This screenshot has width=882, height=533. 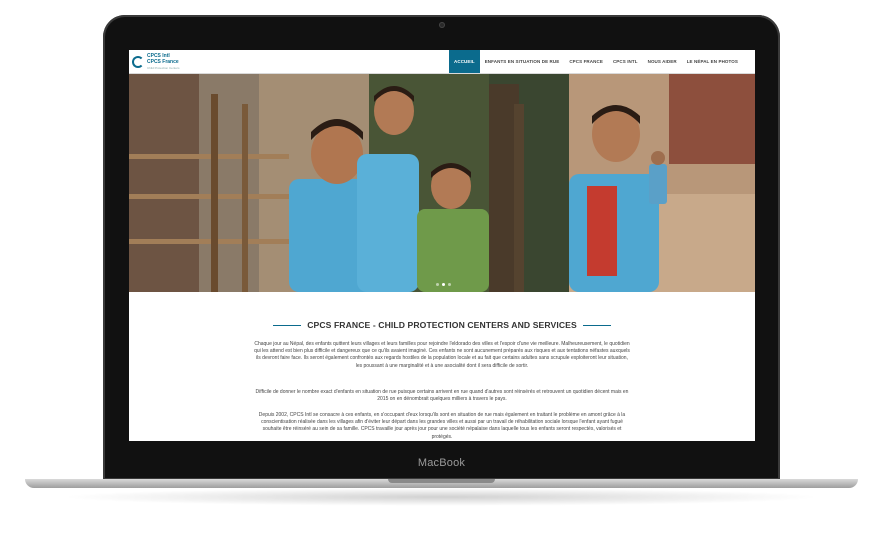 I want to click on laptop-base, so click(x=441, y=483).